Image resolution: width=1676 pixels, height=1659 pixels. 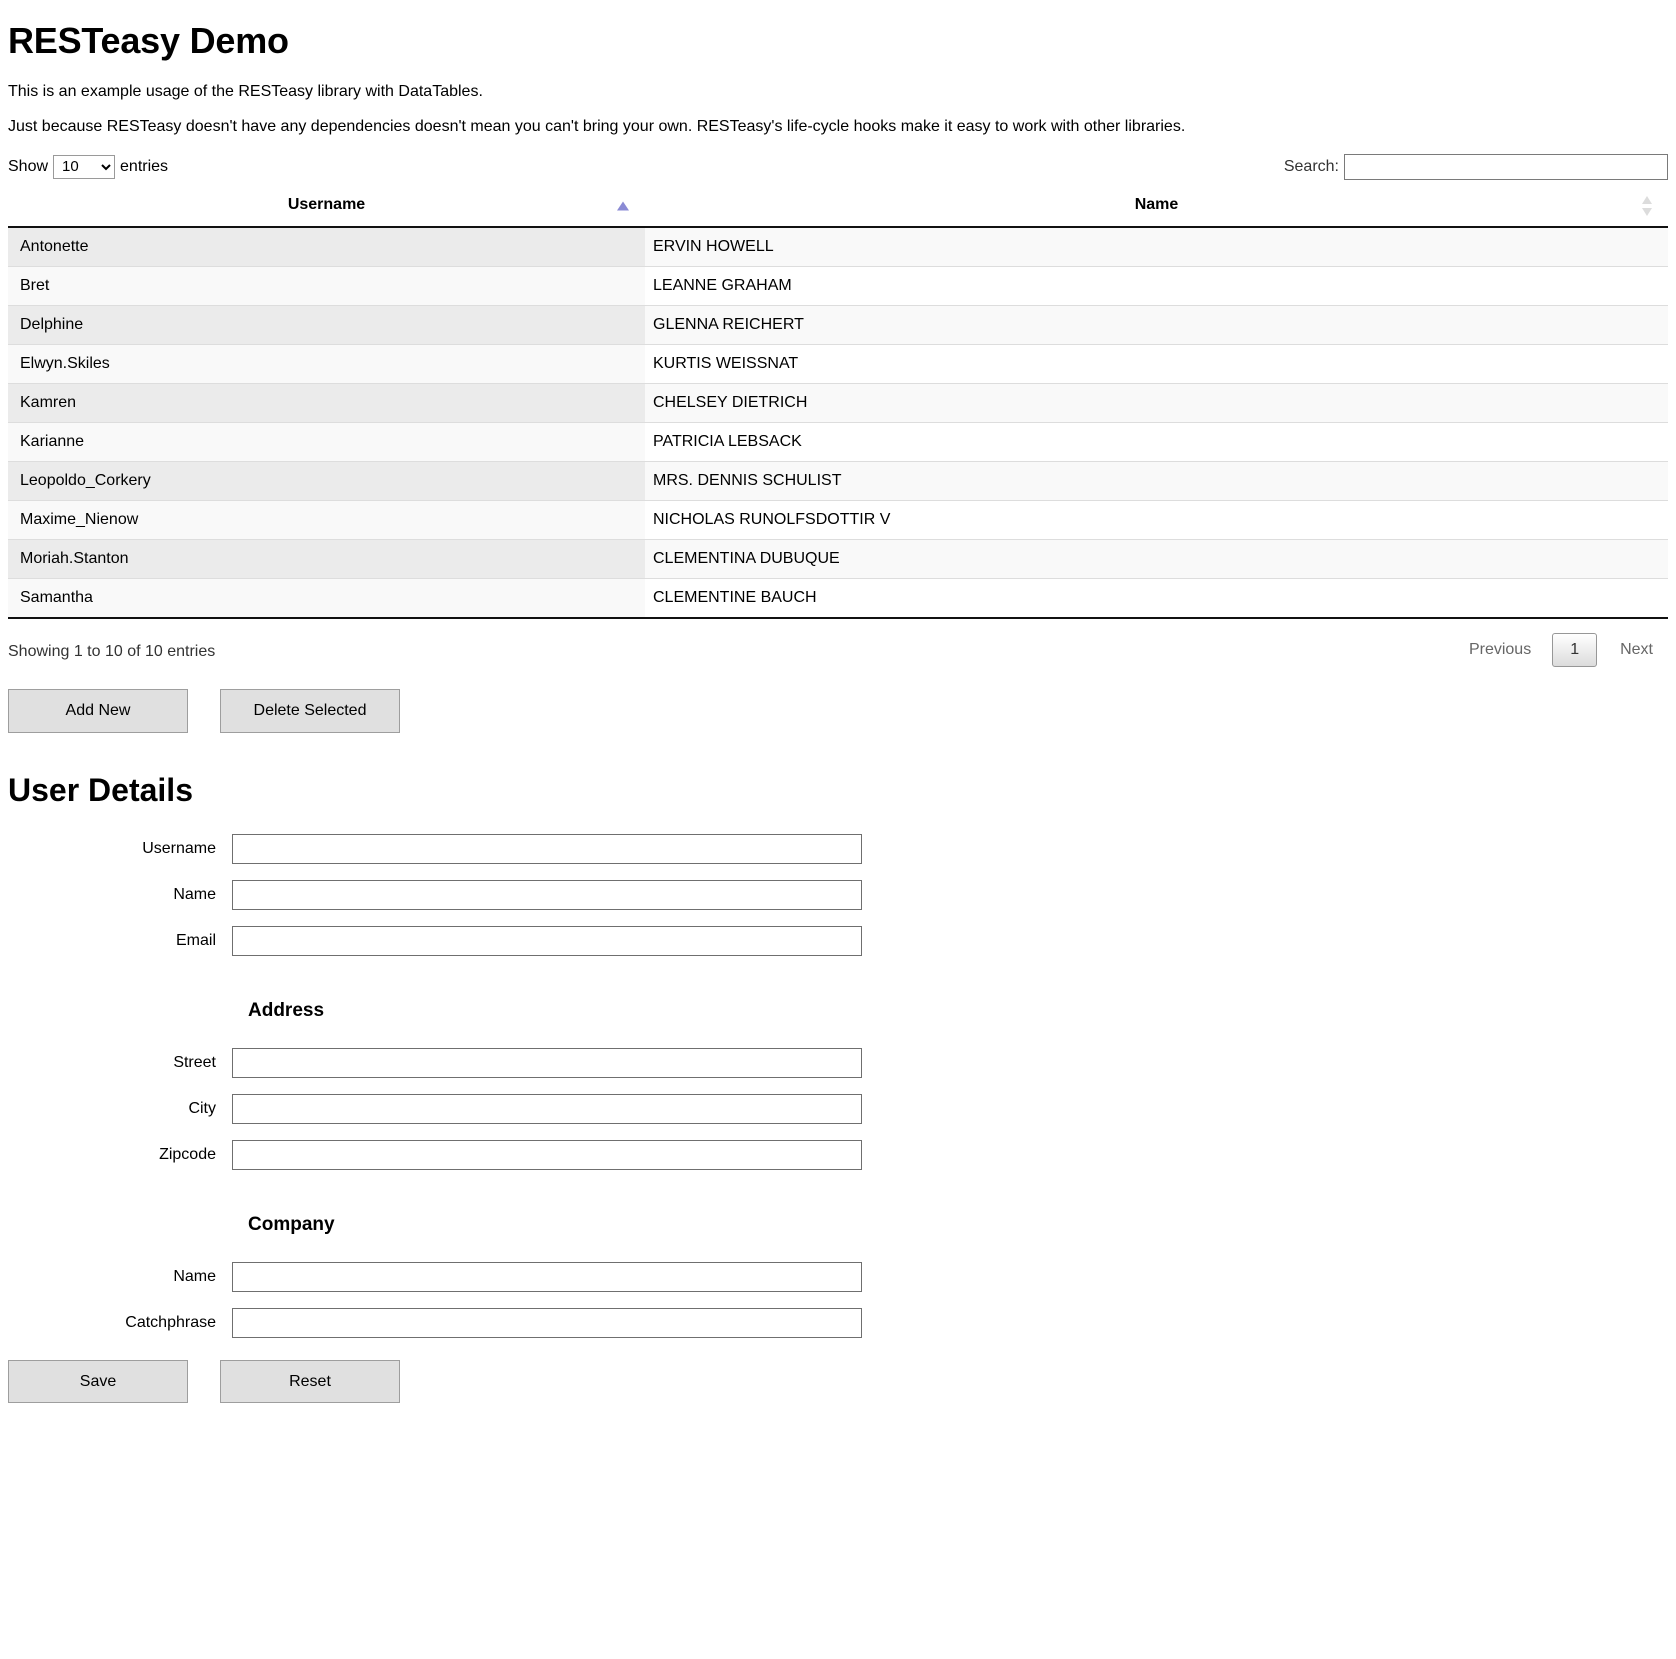 I want to click on user-details-heading: User Details, so click(x=100, y=789).